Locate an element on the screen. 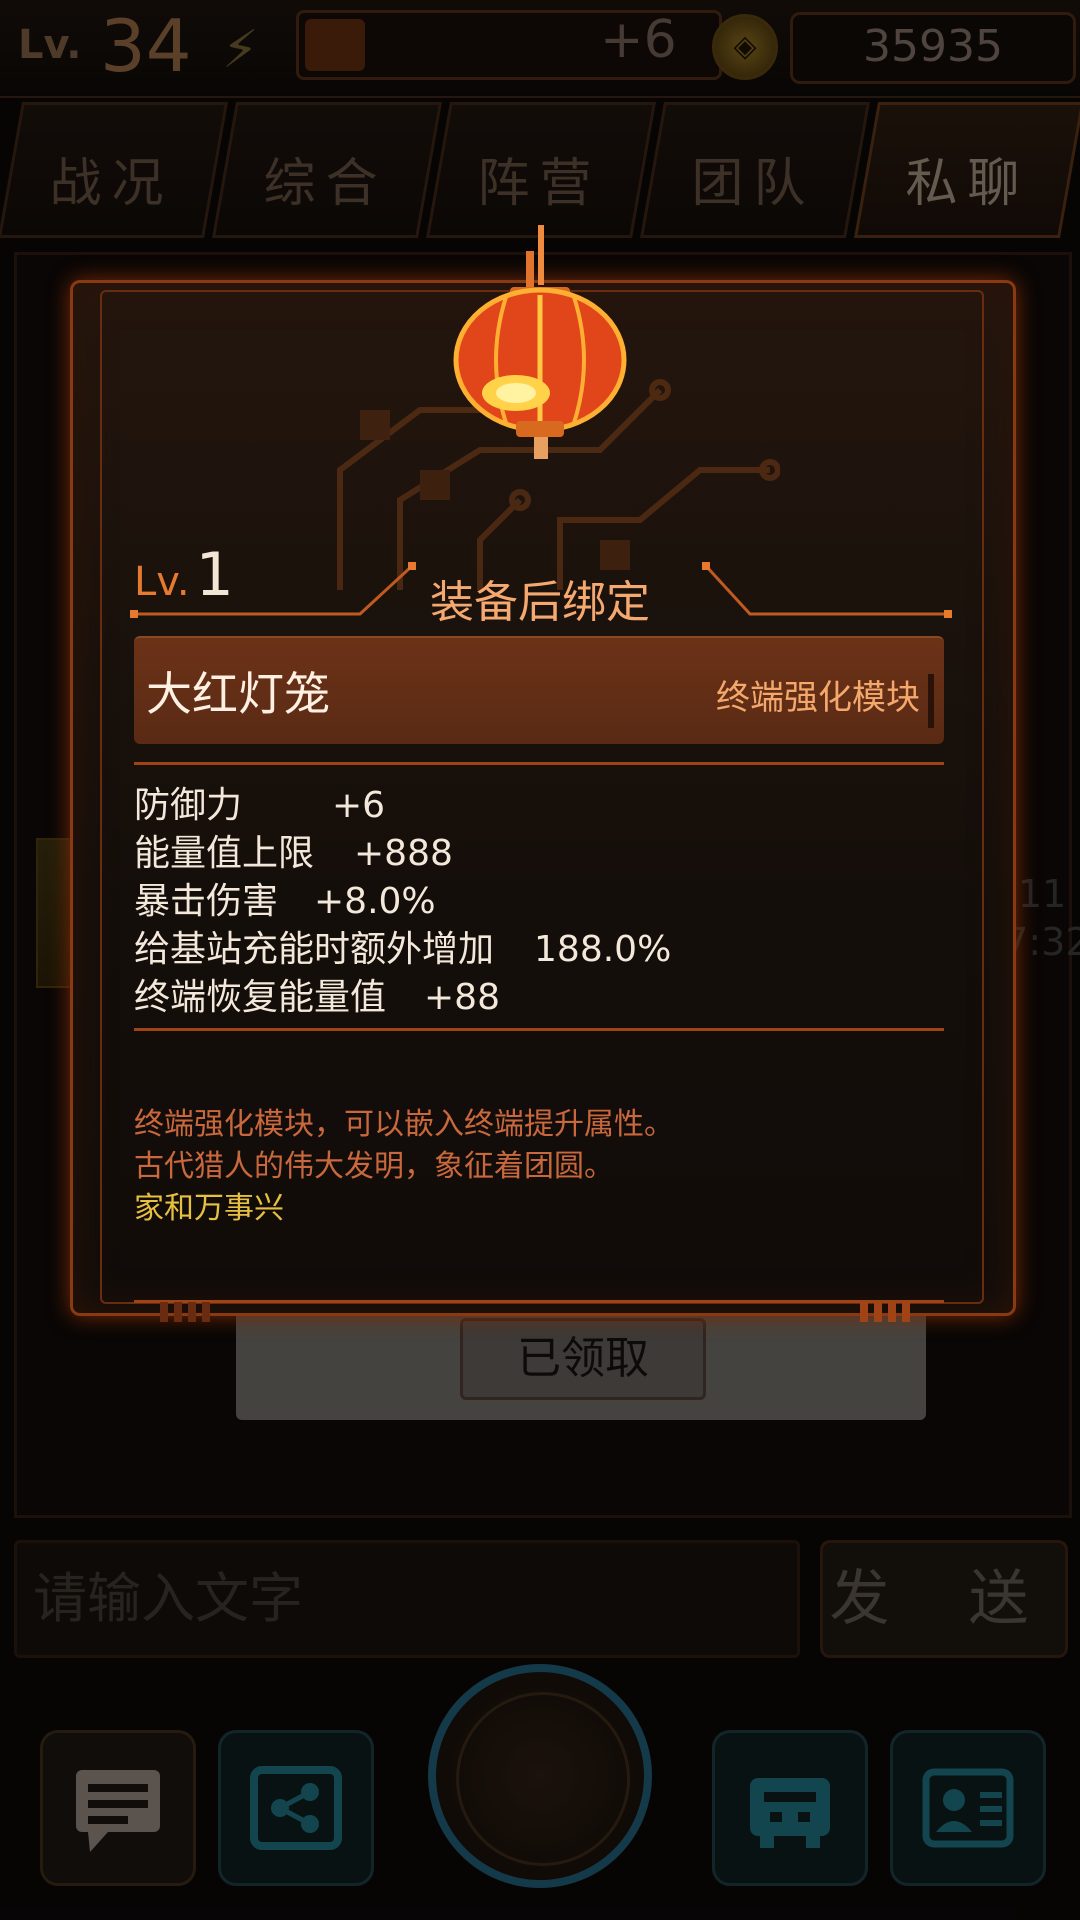  stat-value: +6 is located at coordinates (359, 805).